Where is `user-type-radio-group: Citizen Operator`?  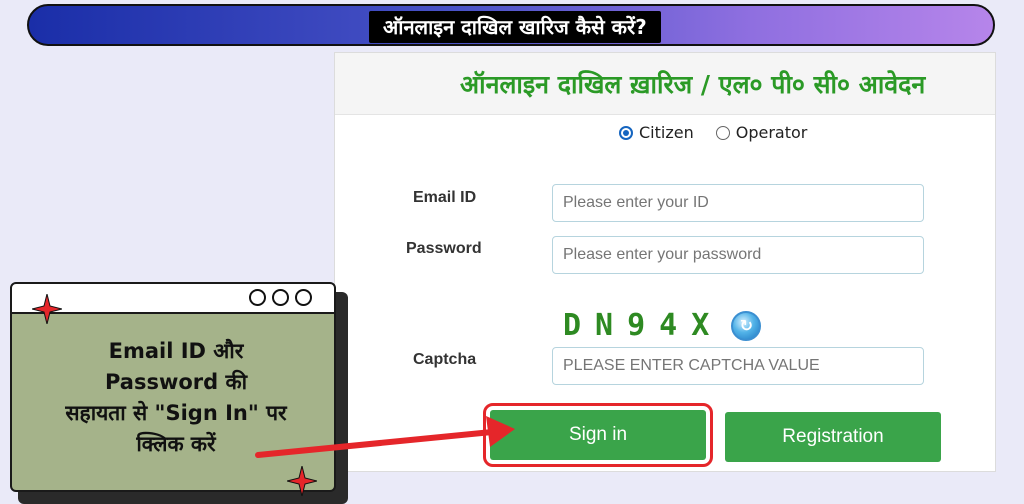 user-type-radio-group: Citizen Operator is located at coordinates (724, 132).